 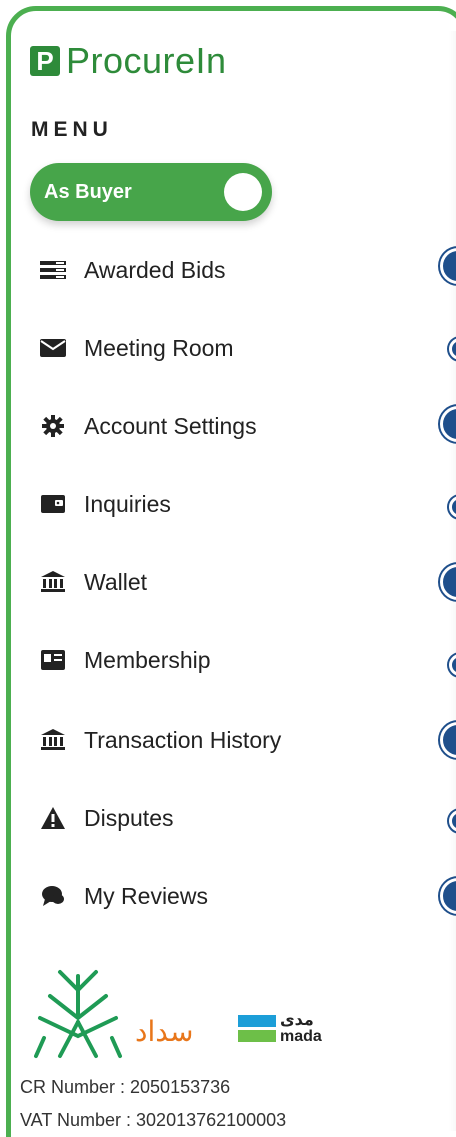 What do you see at coordinates (243, 192) in the screenshot?
I see `toggle-knob` at bounding box center [243, 192].